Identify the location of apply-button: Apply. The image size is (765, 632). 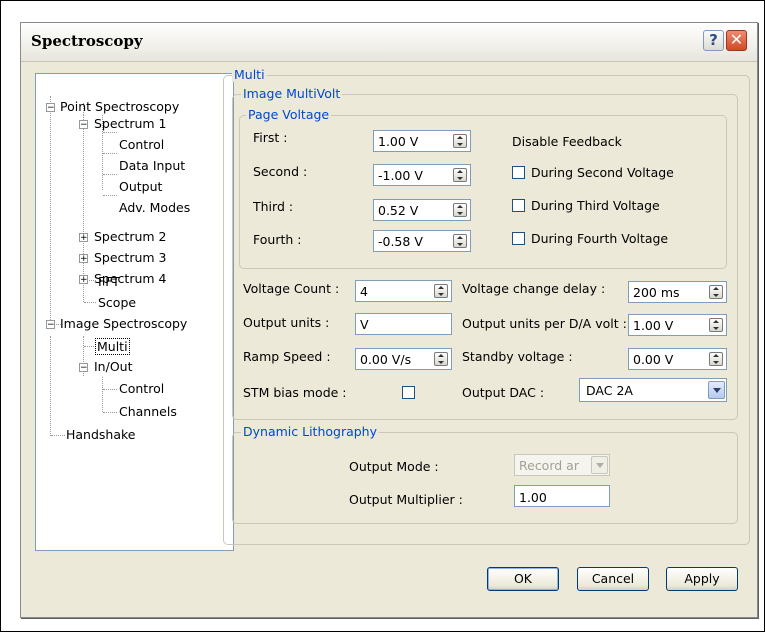
(702, 579).